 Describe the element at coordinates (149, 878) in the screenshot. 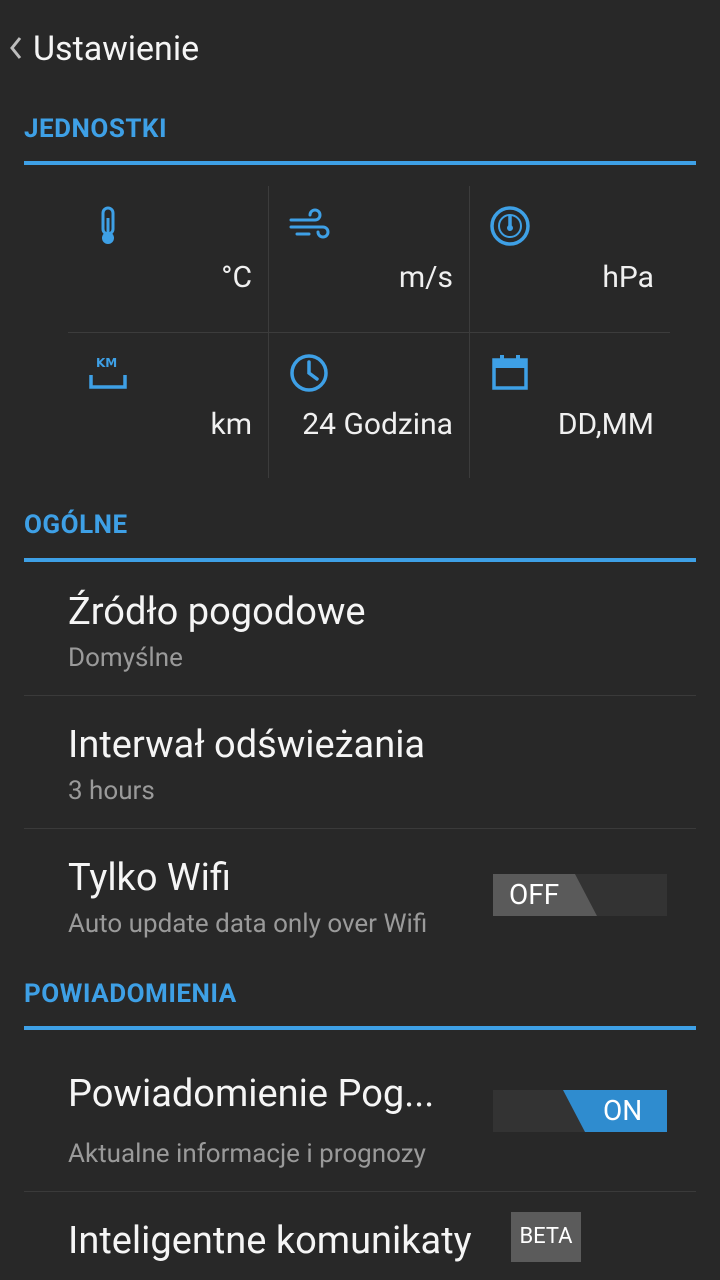

I see `setting-title: Tylko Wifi` at that location.